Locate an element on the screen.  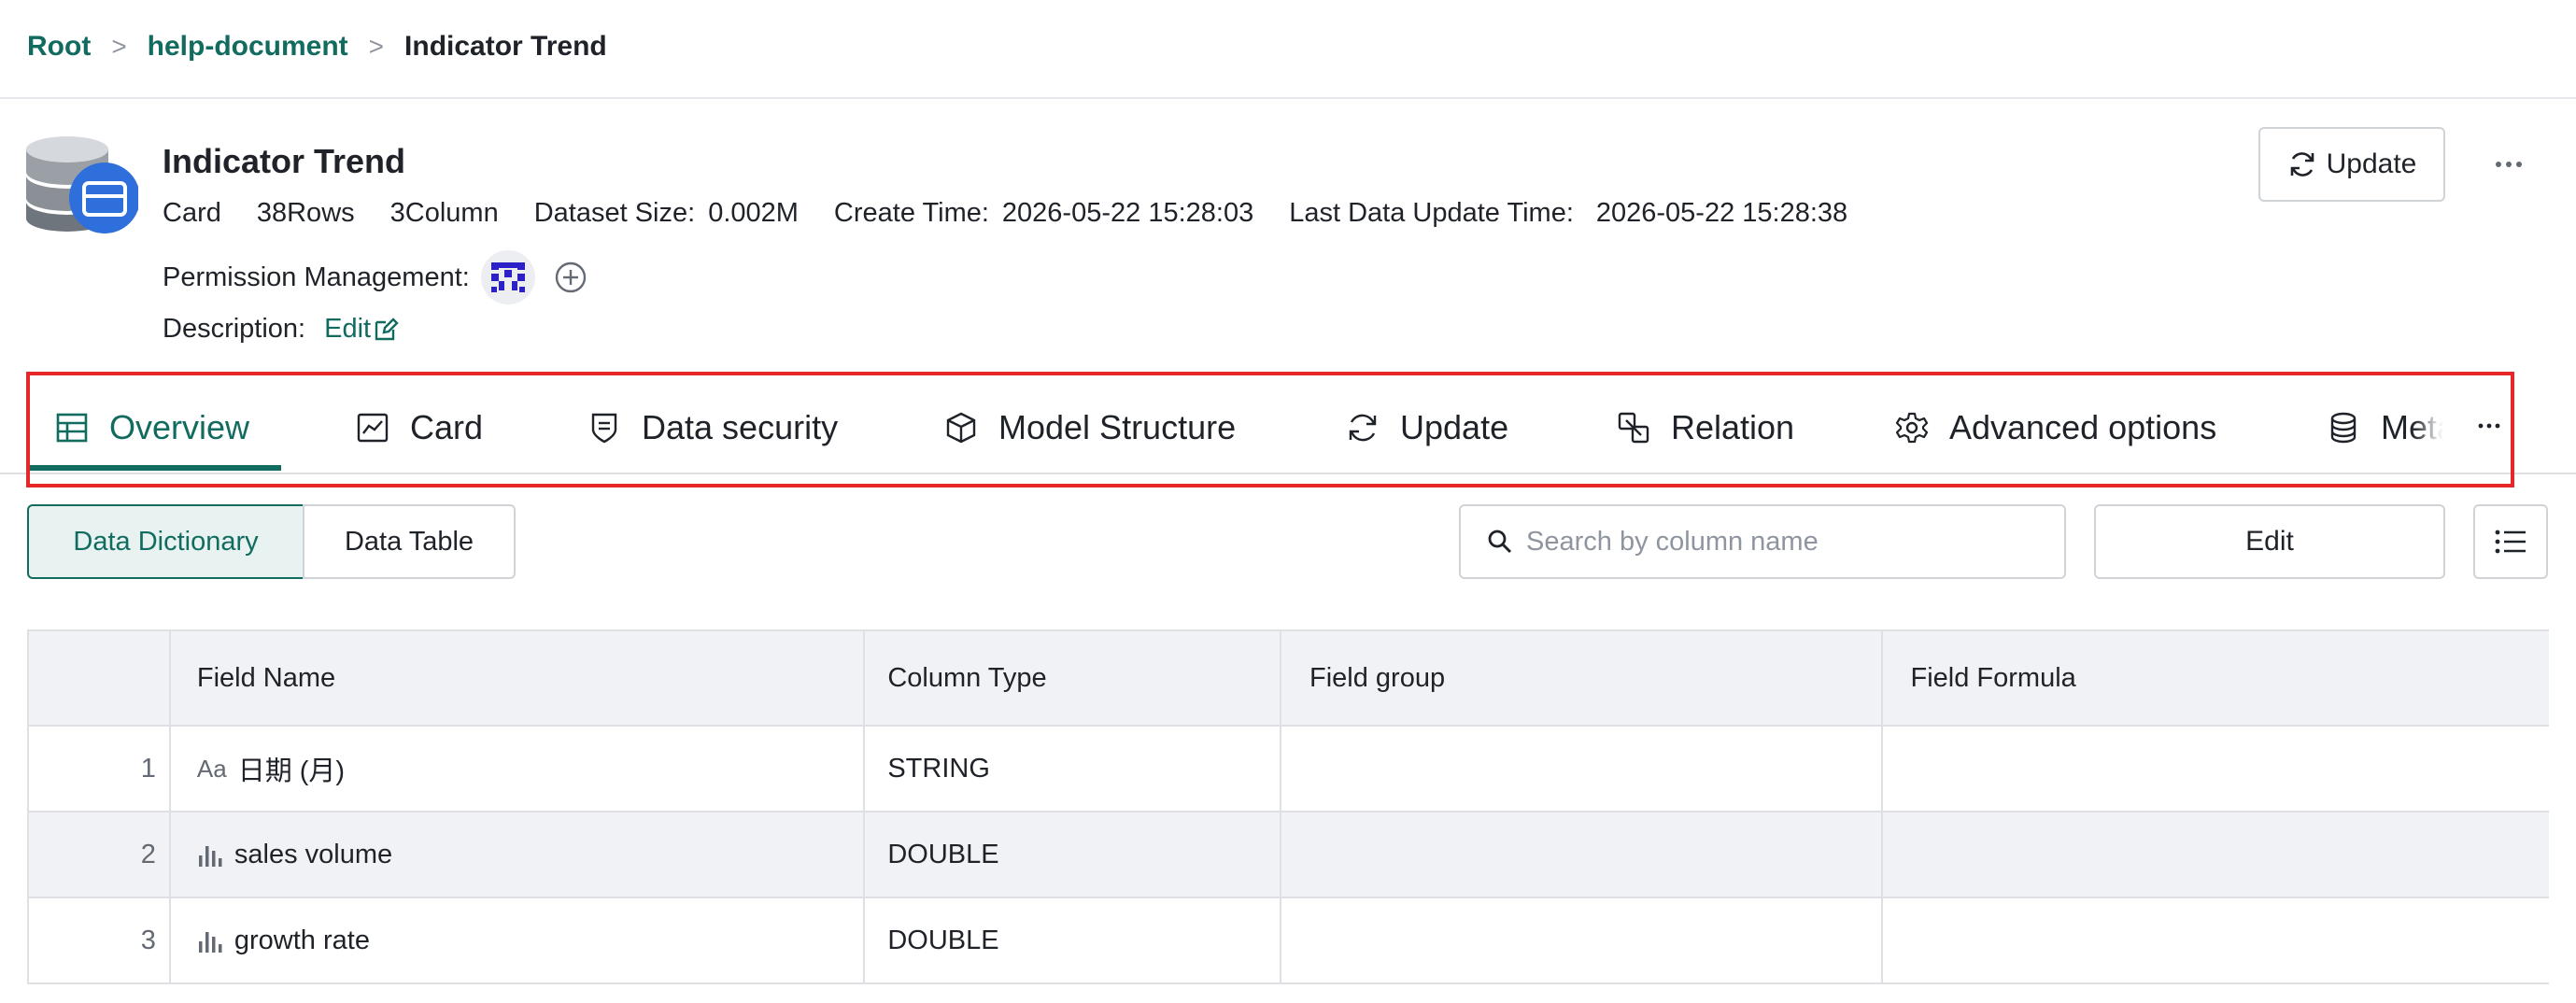
dataset-icon is located at coordinates (83, 184).